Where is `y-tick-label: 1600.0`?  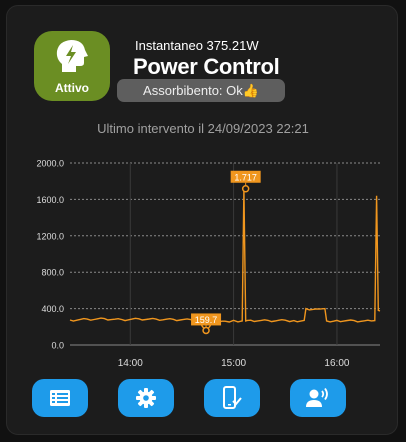
y-tick-label: 1600.0 is located at coordinates (50, 200).